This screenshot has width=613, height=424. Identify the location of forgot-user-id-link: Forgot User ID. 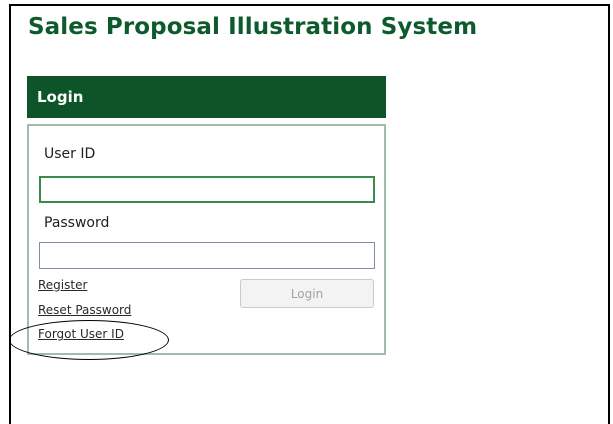
(81, 334).